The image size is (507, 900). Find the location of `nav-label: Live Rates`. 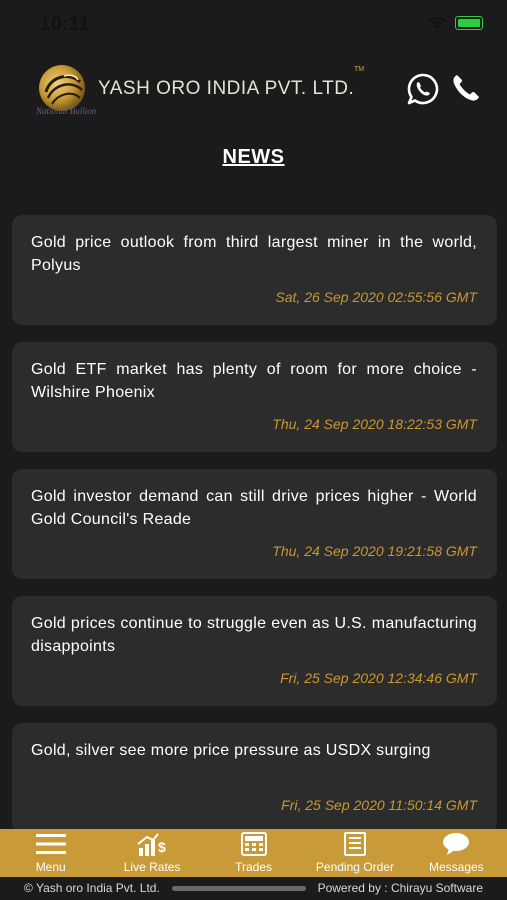

nav-label: Live Rates is located at coordinates (152, 867).